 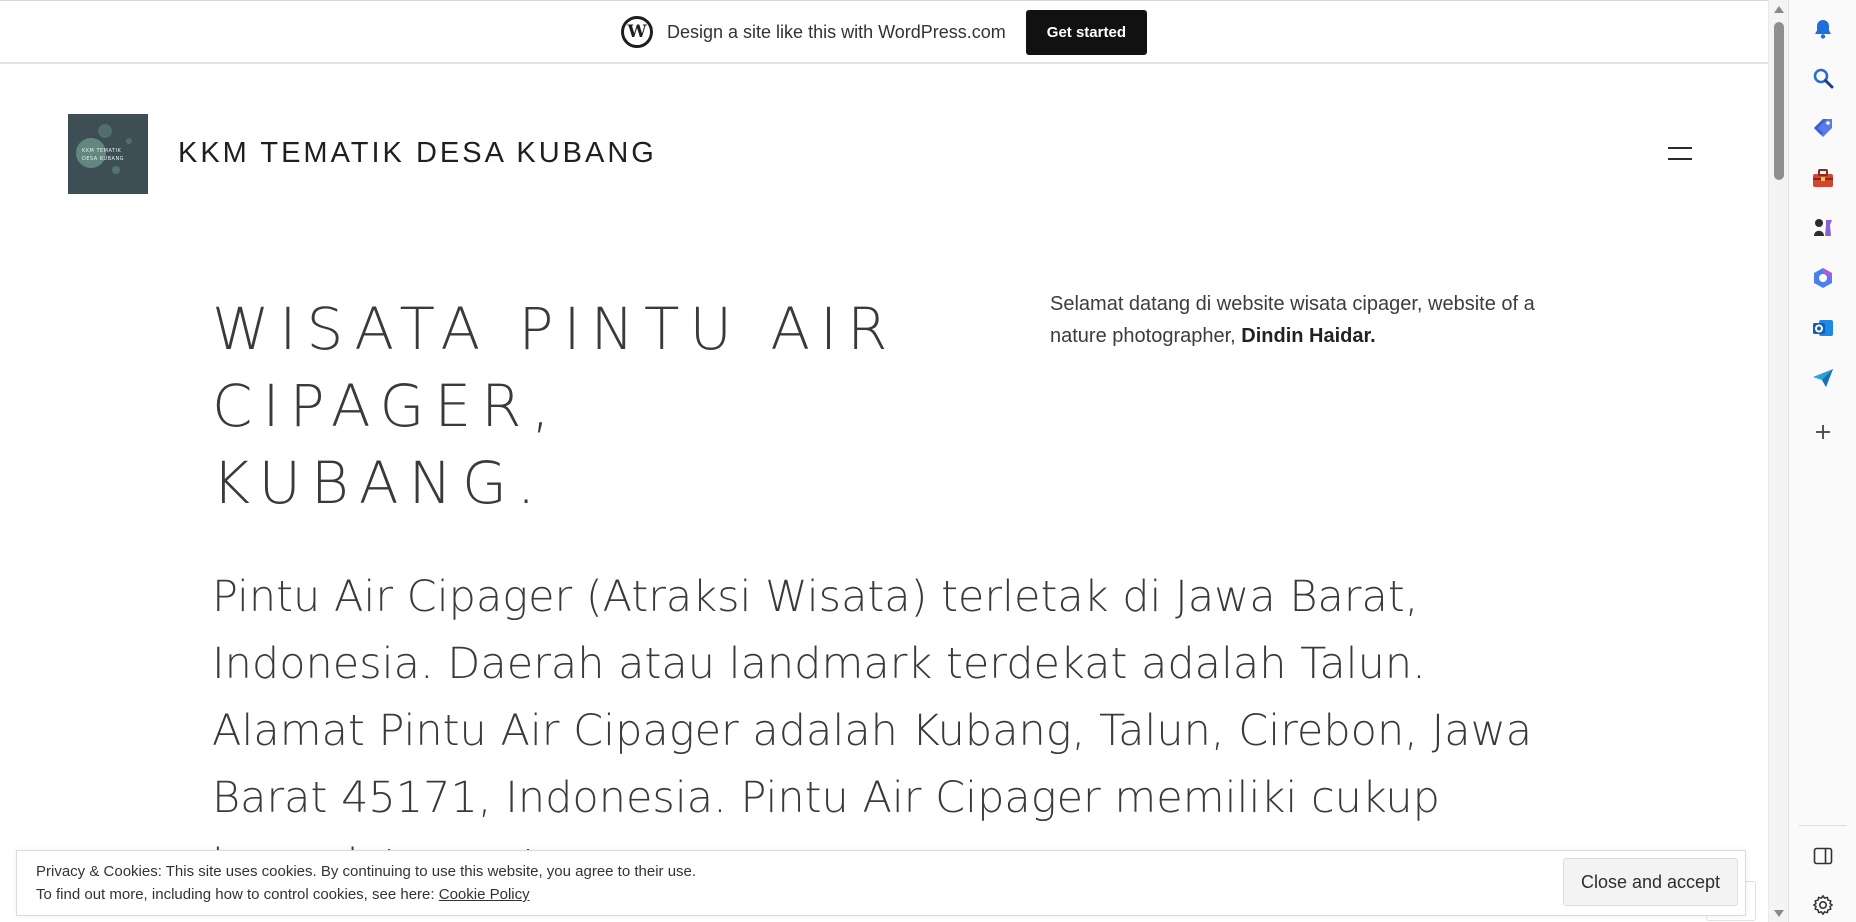 What do you see at coordinates (484, 894) in the screenshot?
I see `cookie-policy-link: Cookie Policy` at bounding box center [484, 894].